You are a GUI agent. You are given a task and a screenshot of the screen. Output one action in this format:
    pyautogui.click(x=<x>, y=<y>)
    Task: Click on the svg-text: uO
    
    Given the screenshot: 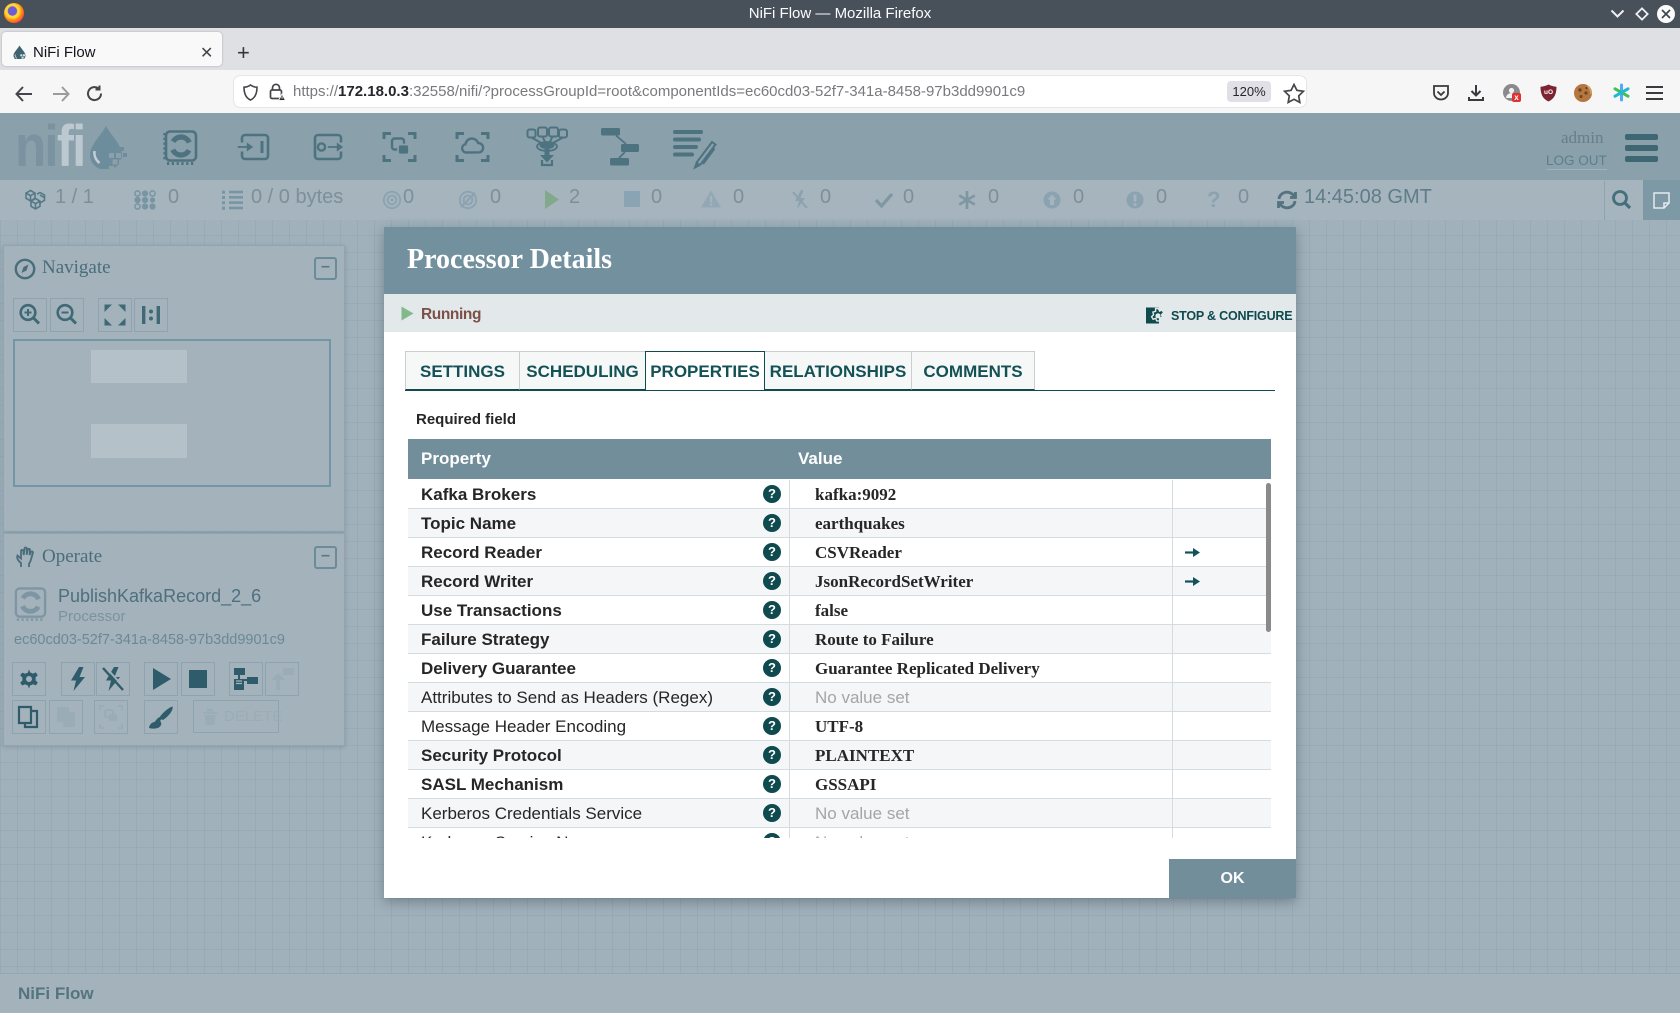 What is the action you would take?
    pyautogui.click(x=1548, y=92)
    